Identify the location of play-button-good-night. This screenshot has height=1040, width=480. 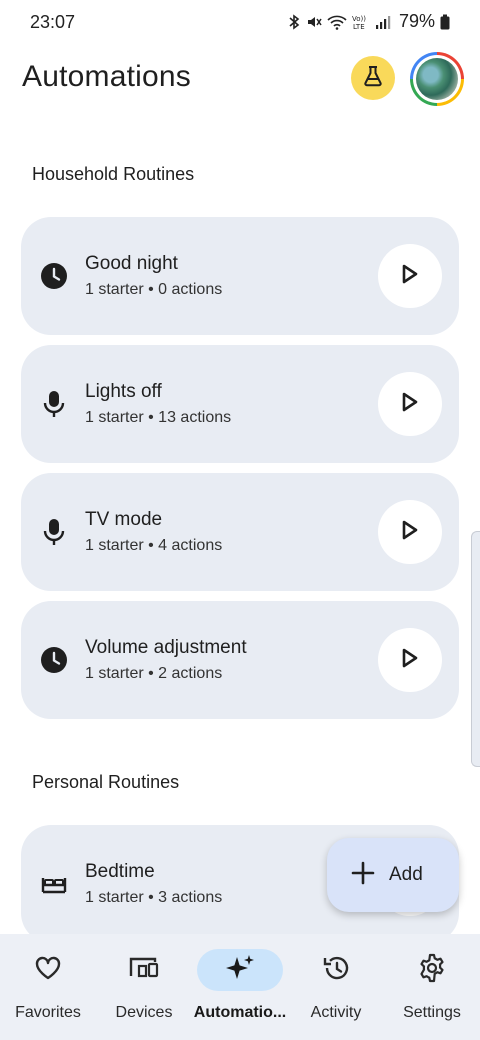
(410, 276).